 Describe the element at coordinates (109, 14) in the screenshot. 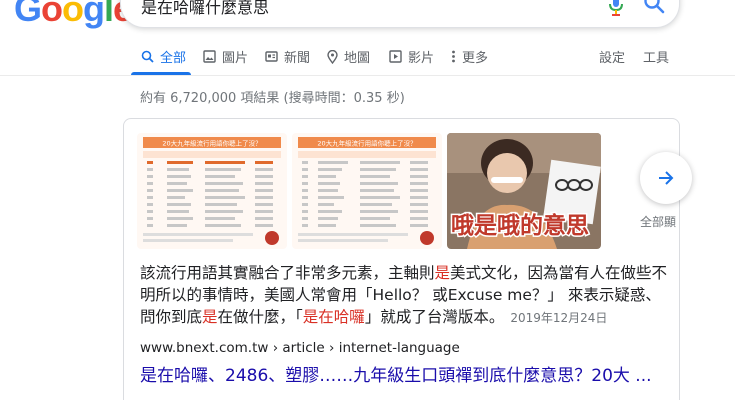

I see `logo-letter: l` at that location.